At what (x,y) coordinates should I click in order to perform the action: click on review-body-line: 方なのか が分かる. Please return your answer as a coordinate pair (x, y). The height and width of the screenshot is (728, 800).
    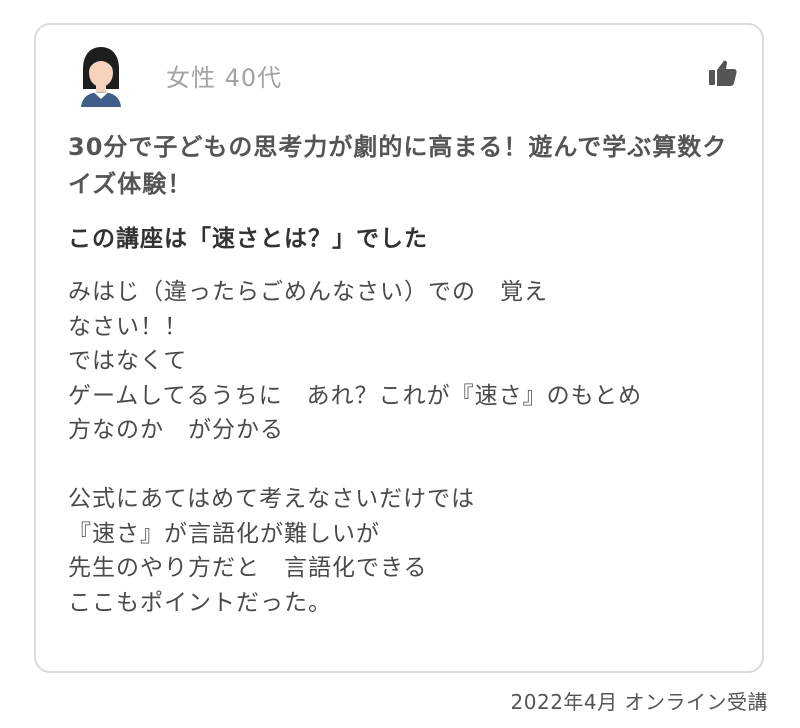
    Looking at the image, I should click on (176, 430).